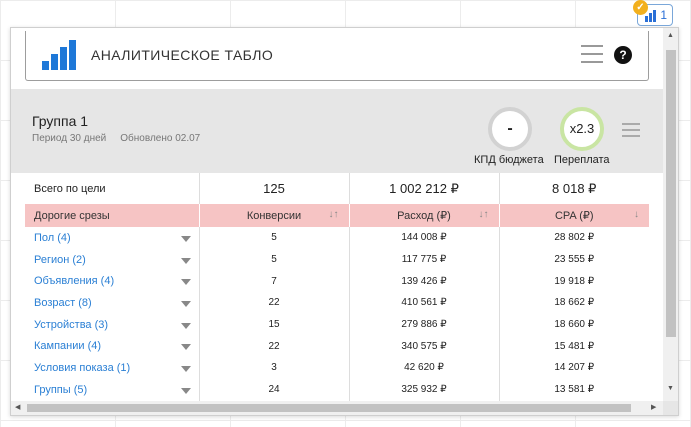 This screenshot has height=427, width=691. What do you see at coordinates (424, 346) in the screenshot?
I see `cost-cell: 340 575 ₽` at bounding box center [424, 346].